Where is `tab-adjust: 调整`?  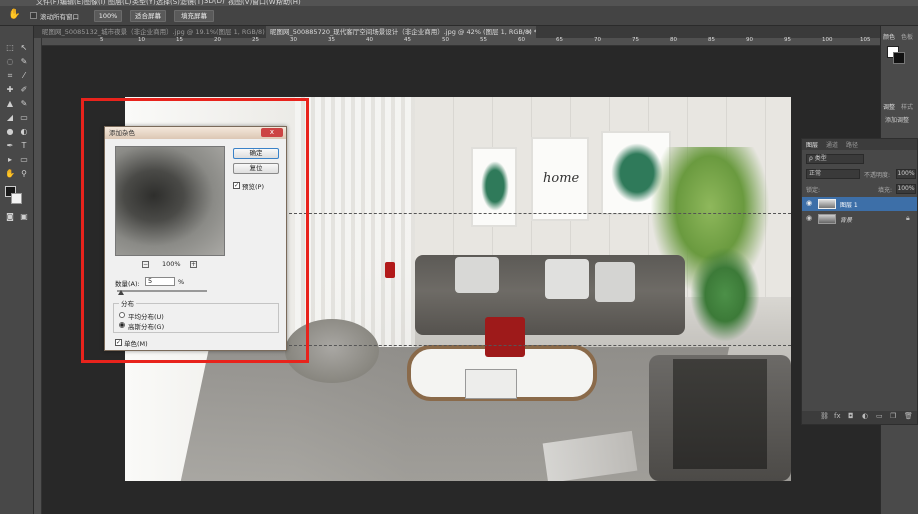 tab-adjust: 调整 is located at coordinates (889, 106).